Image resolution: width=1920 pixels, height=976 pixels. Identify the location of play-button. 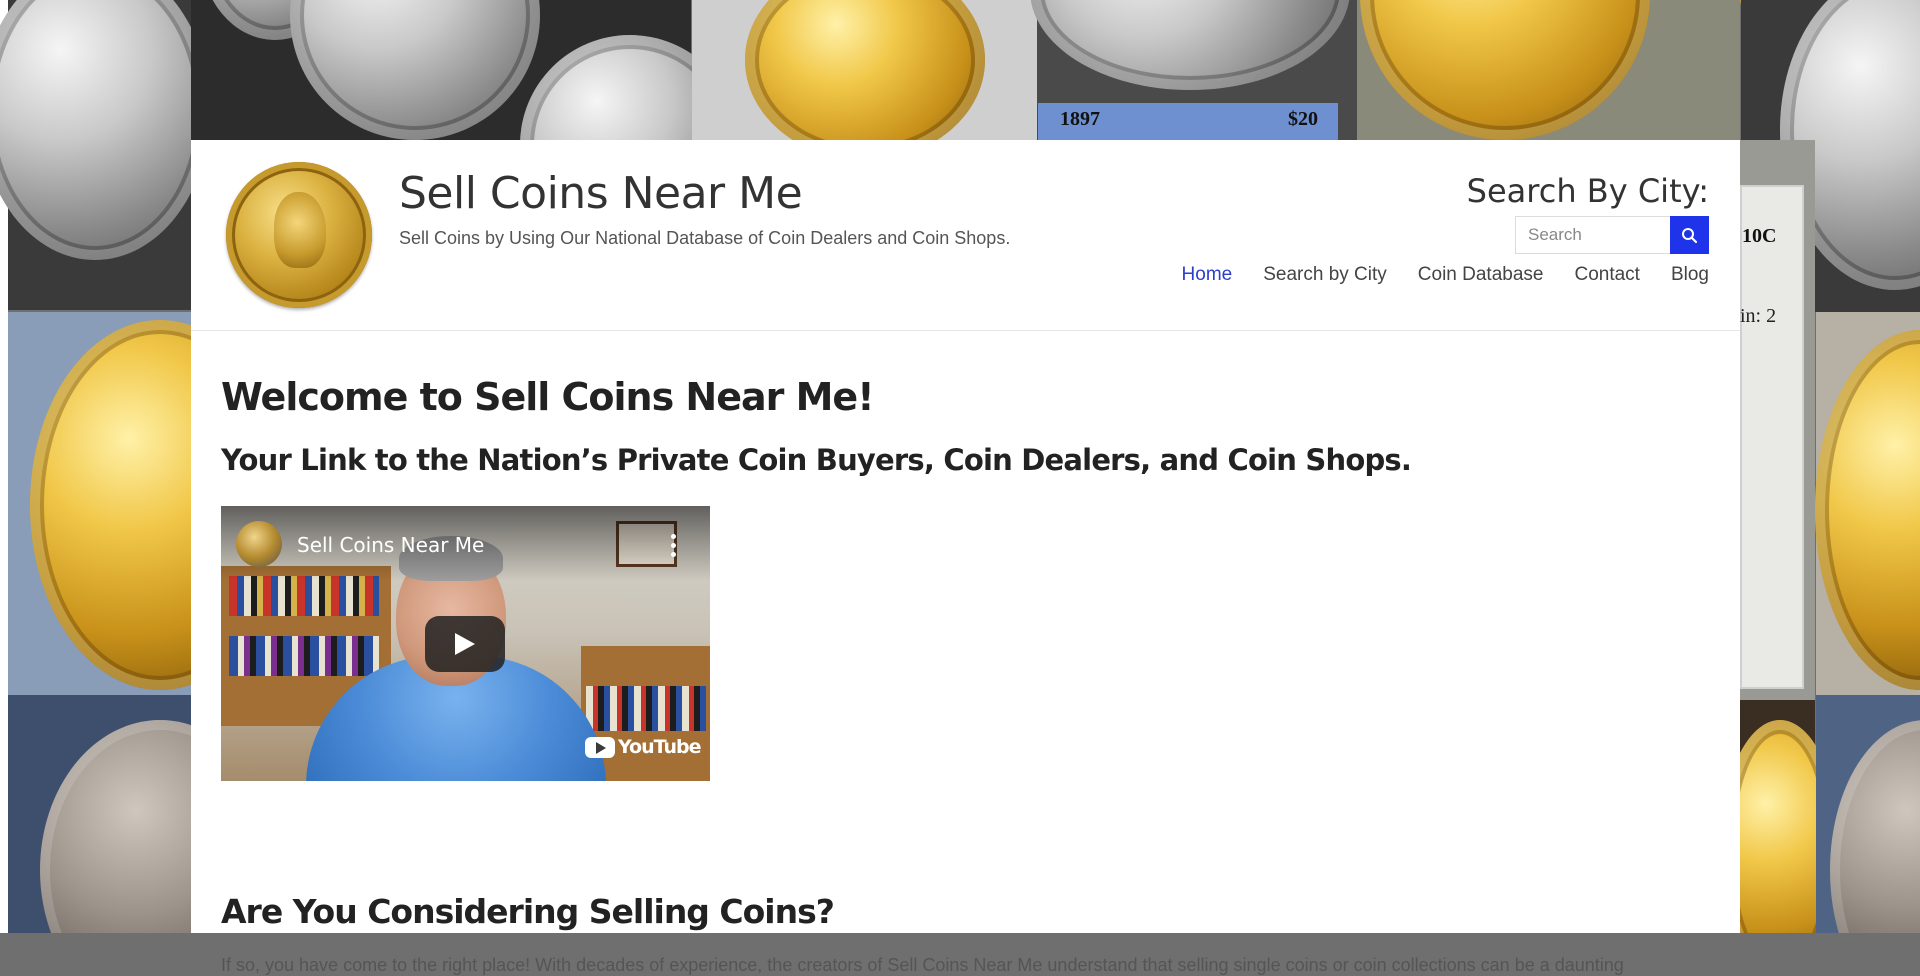
(465, 644).